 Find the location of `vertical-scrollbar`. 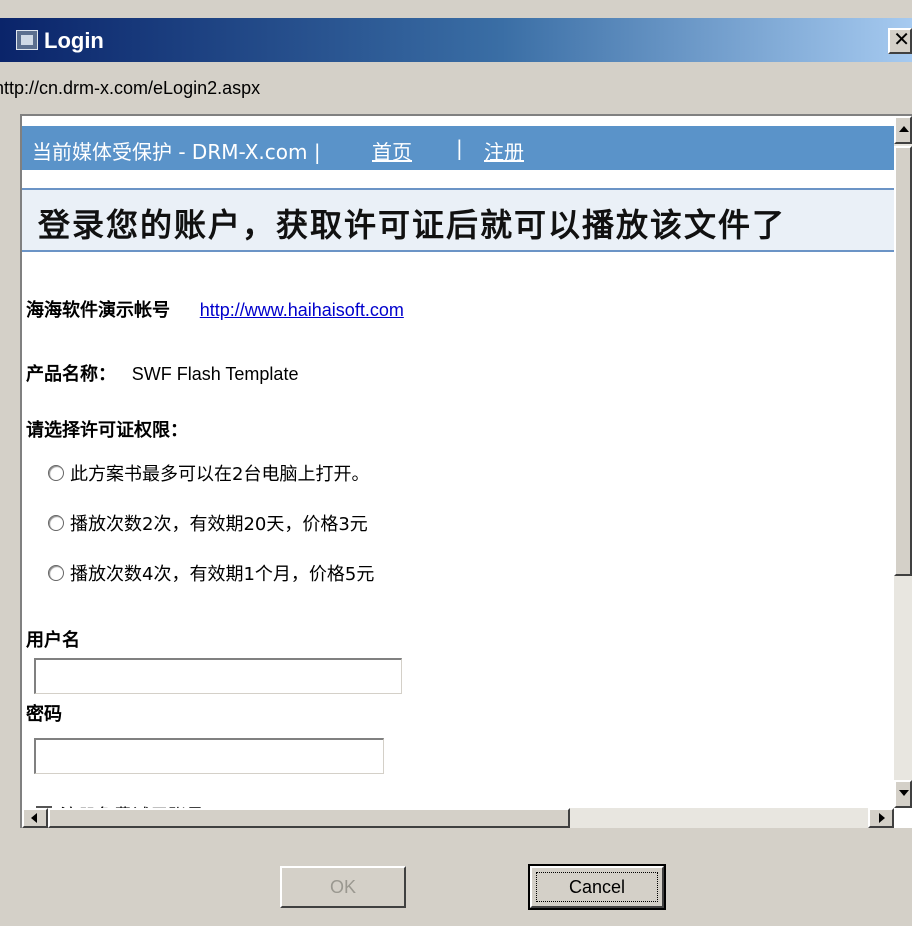

vertical-scrollbar is located at coordinates (903, 462).